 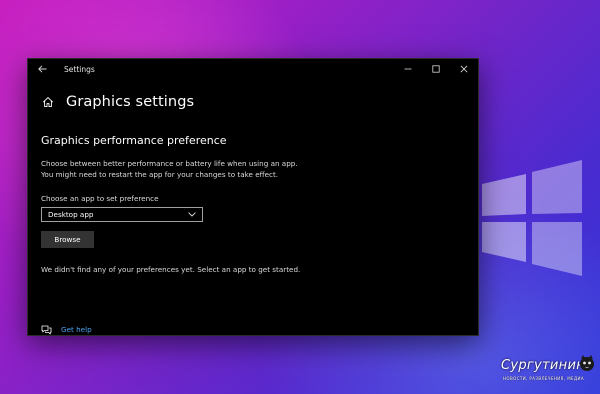 I want to click on help-chat-icon, so click(x=46, y=329).